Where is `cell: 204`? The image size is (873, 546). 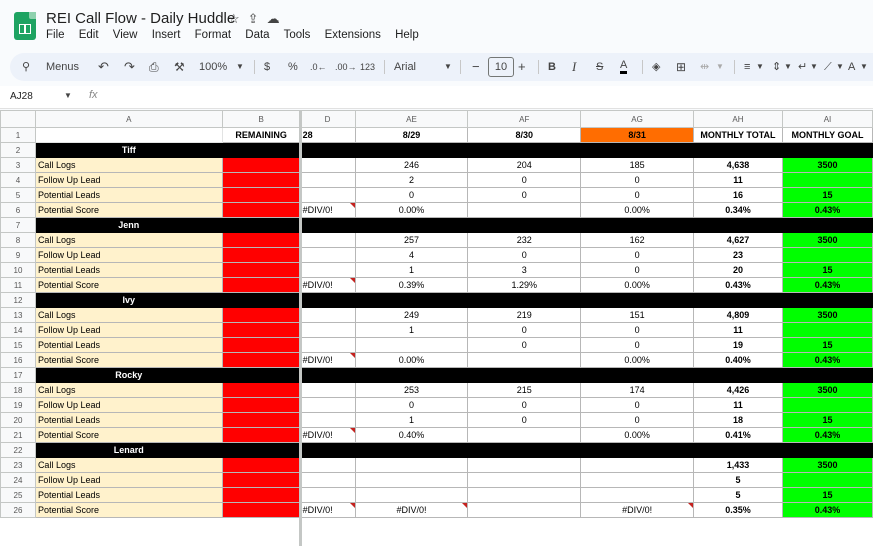
cell: 204 is located at coordinates (524, 165).